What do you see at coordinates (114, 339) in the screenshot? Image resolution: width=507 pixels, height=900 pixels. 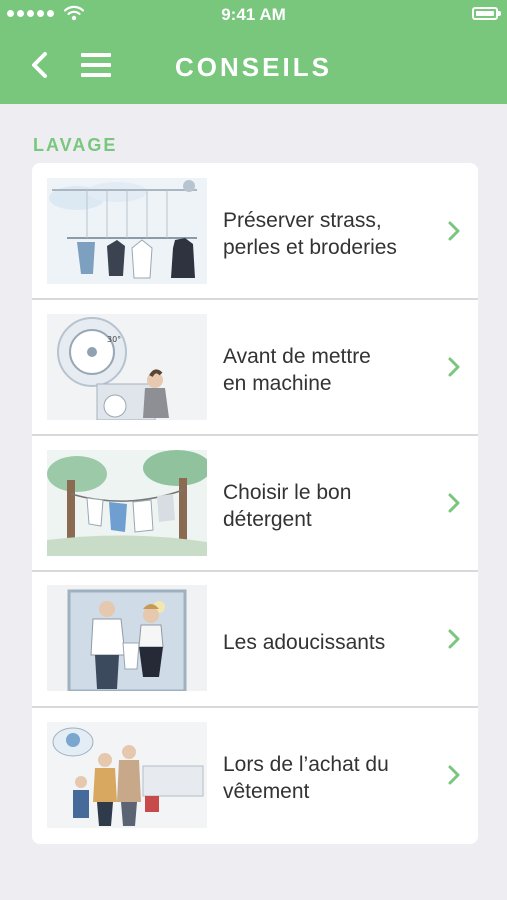 I see `svg-text: 30°` at bounding box center [114, 339].